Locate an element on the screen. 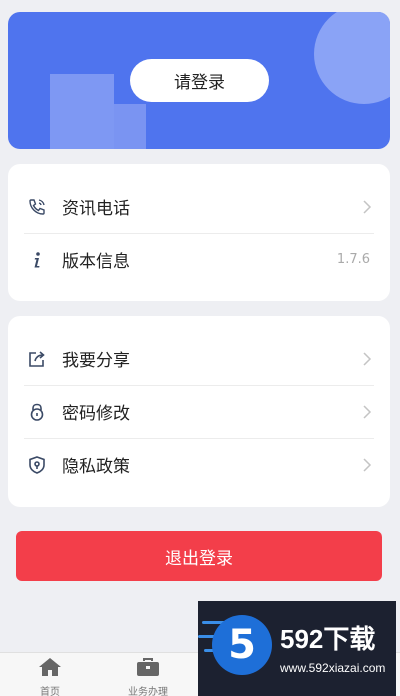 The height and width of the screenshot is (696, 400). watermark-title: 592下载 is located at coordinates (328, 639).